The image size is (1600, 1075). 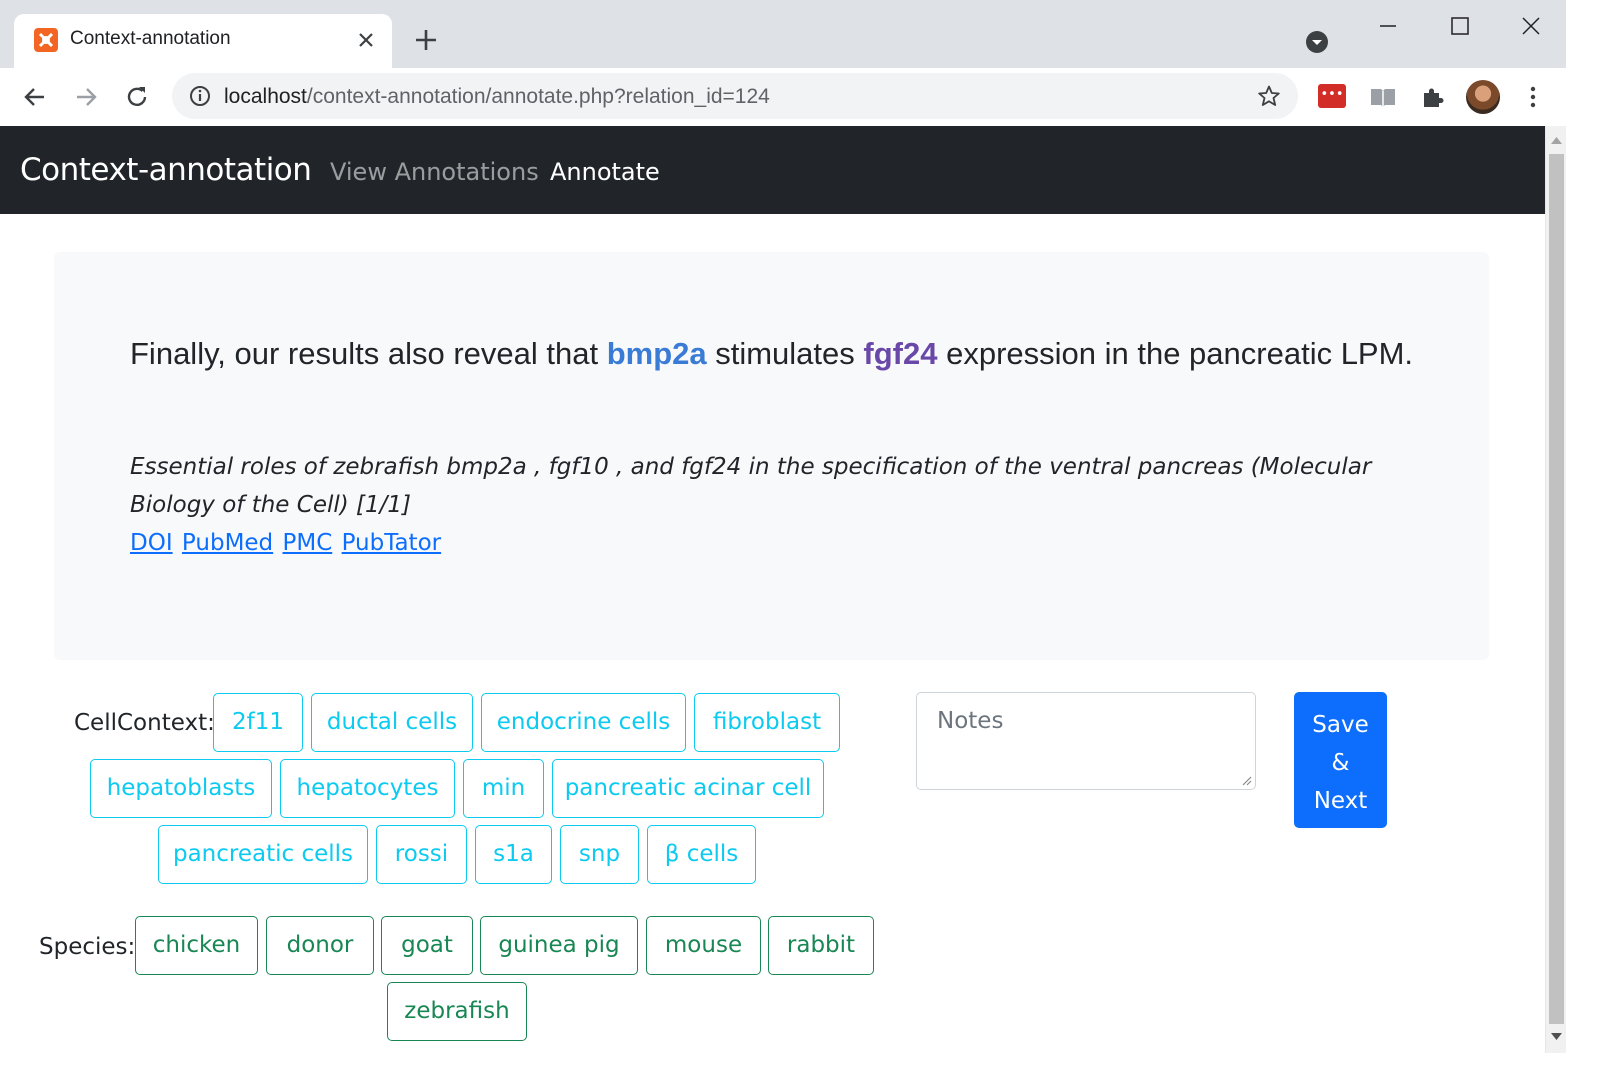 What do you see at coordinates (86, 97) in the screenshot?
I see `forward-icon` at bounding box center [86, 97].